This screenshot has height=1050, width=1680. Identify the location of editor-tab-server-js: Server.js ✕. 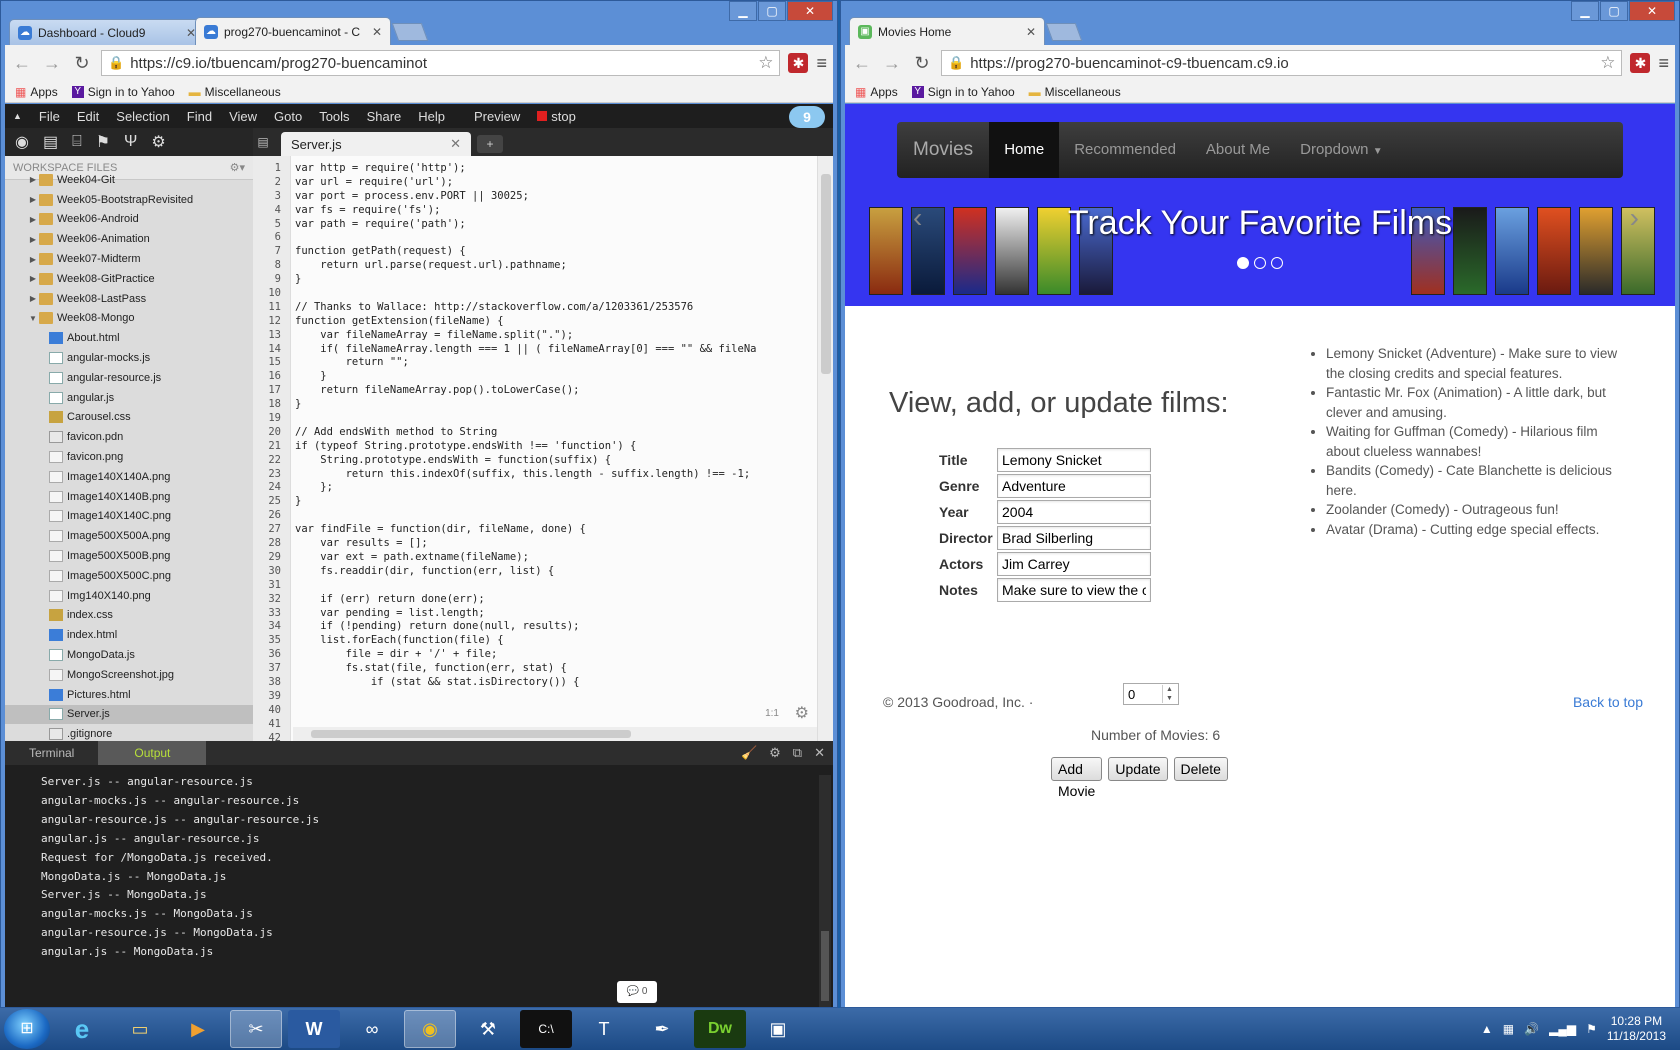
(376, 144).